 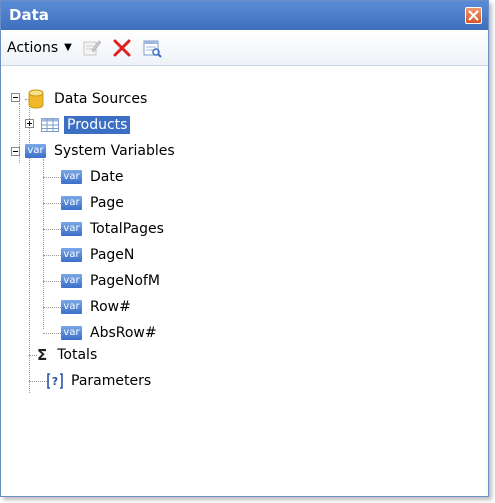 I want to click on tree-node-totals: Σ Totals, so click(x=68, y=355).